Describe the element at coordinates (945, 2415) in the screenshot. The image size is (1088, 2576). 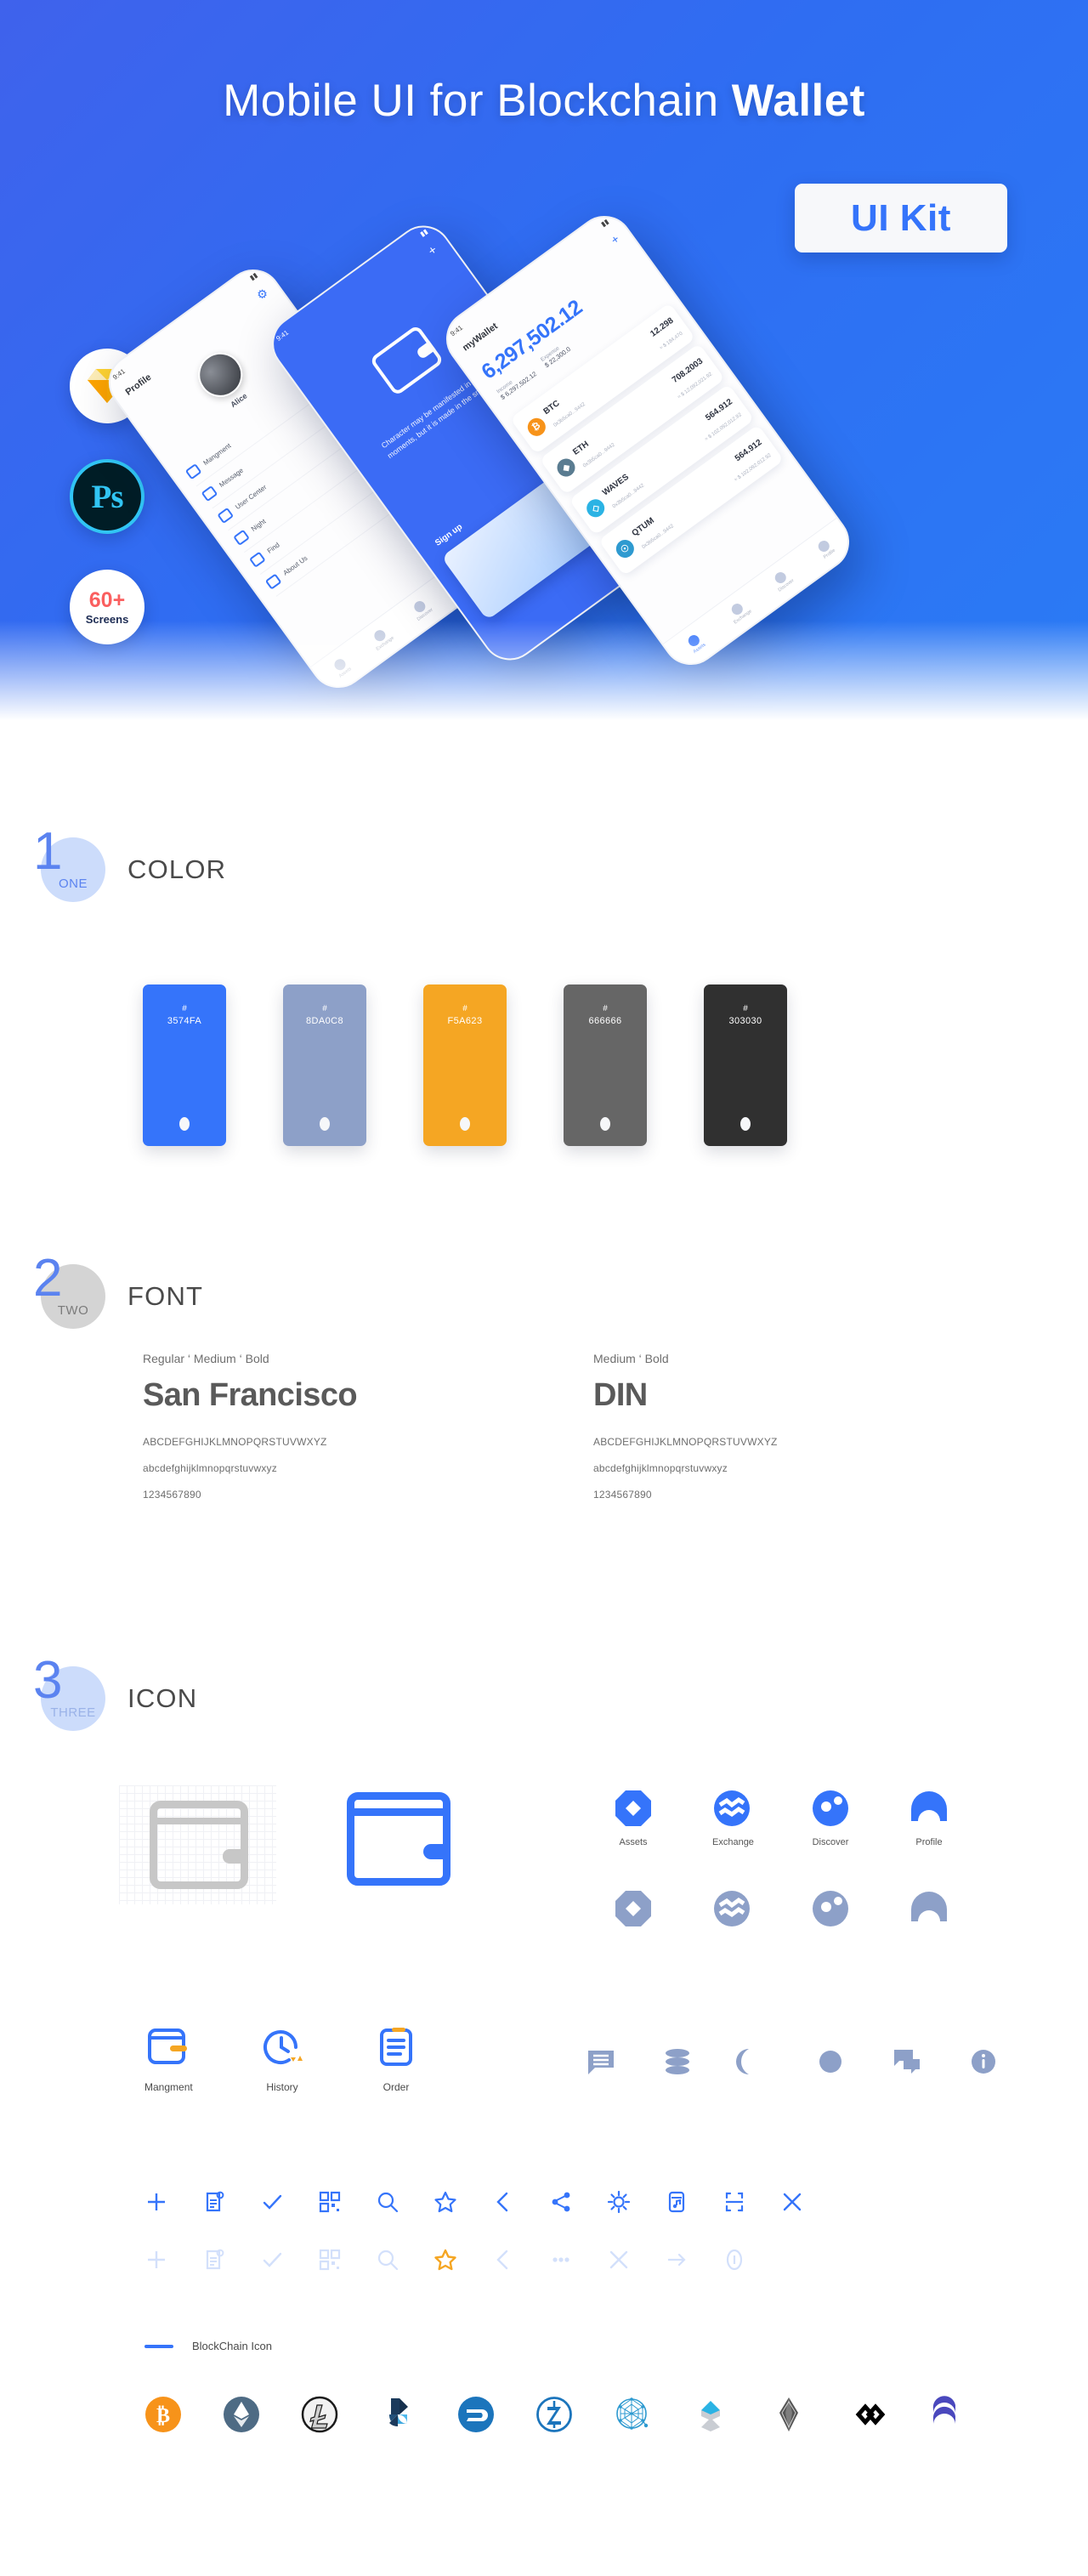
I see `status-icon` at that location.